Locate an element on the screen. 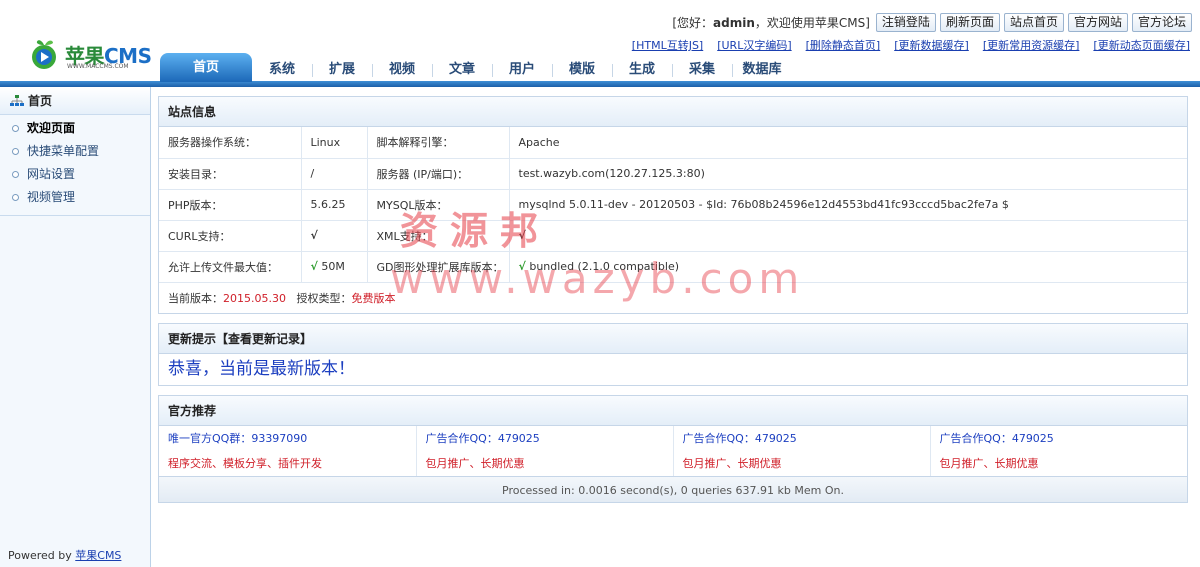 This screenshot has height=567, width=1200. recommend-qq: 唯一官方QQ群：93397090 is located at coordinates (292, 438).